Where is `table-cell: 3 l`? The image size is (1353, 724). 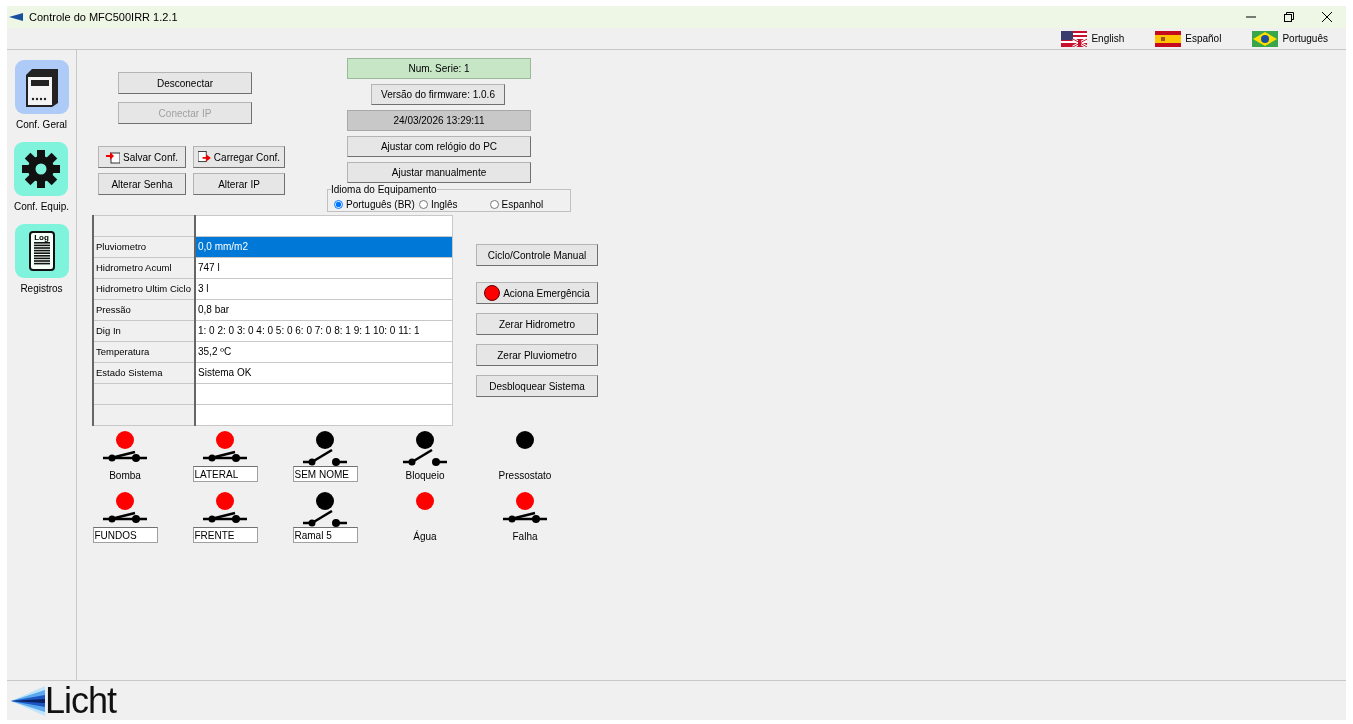
table-cell: 3 l is located at coordinates (324, 289).